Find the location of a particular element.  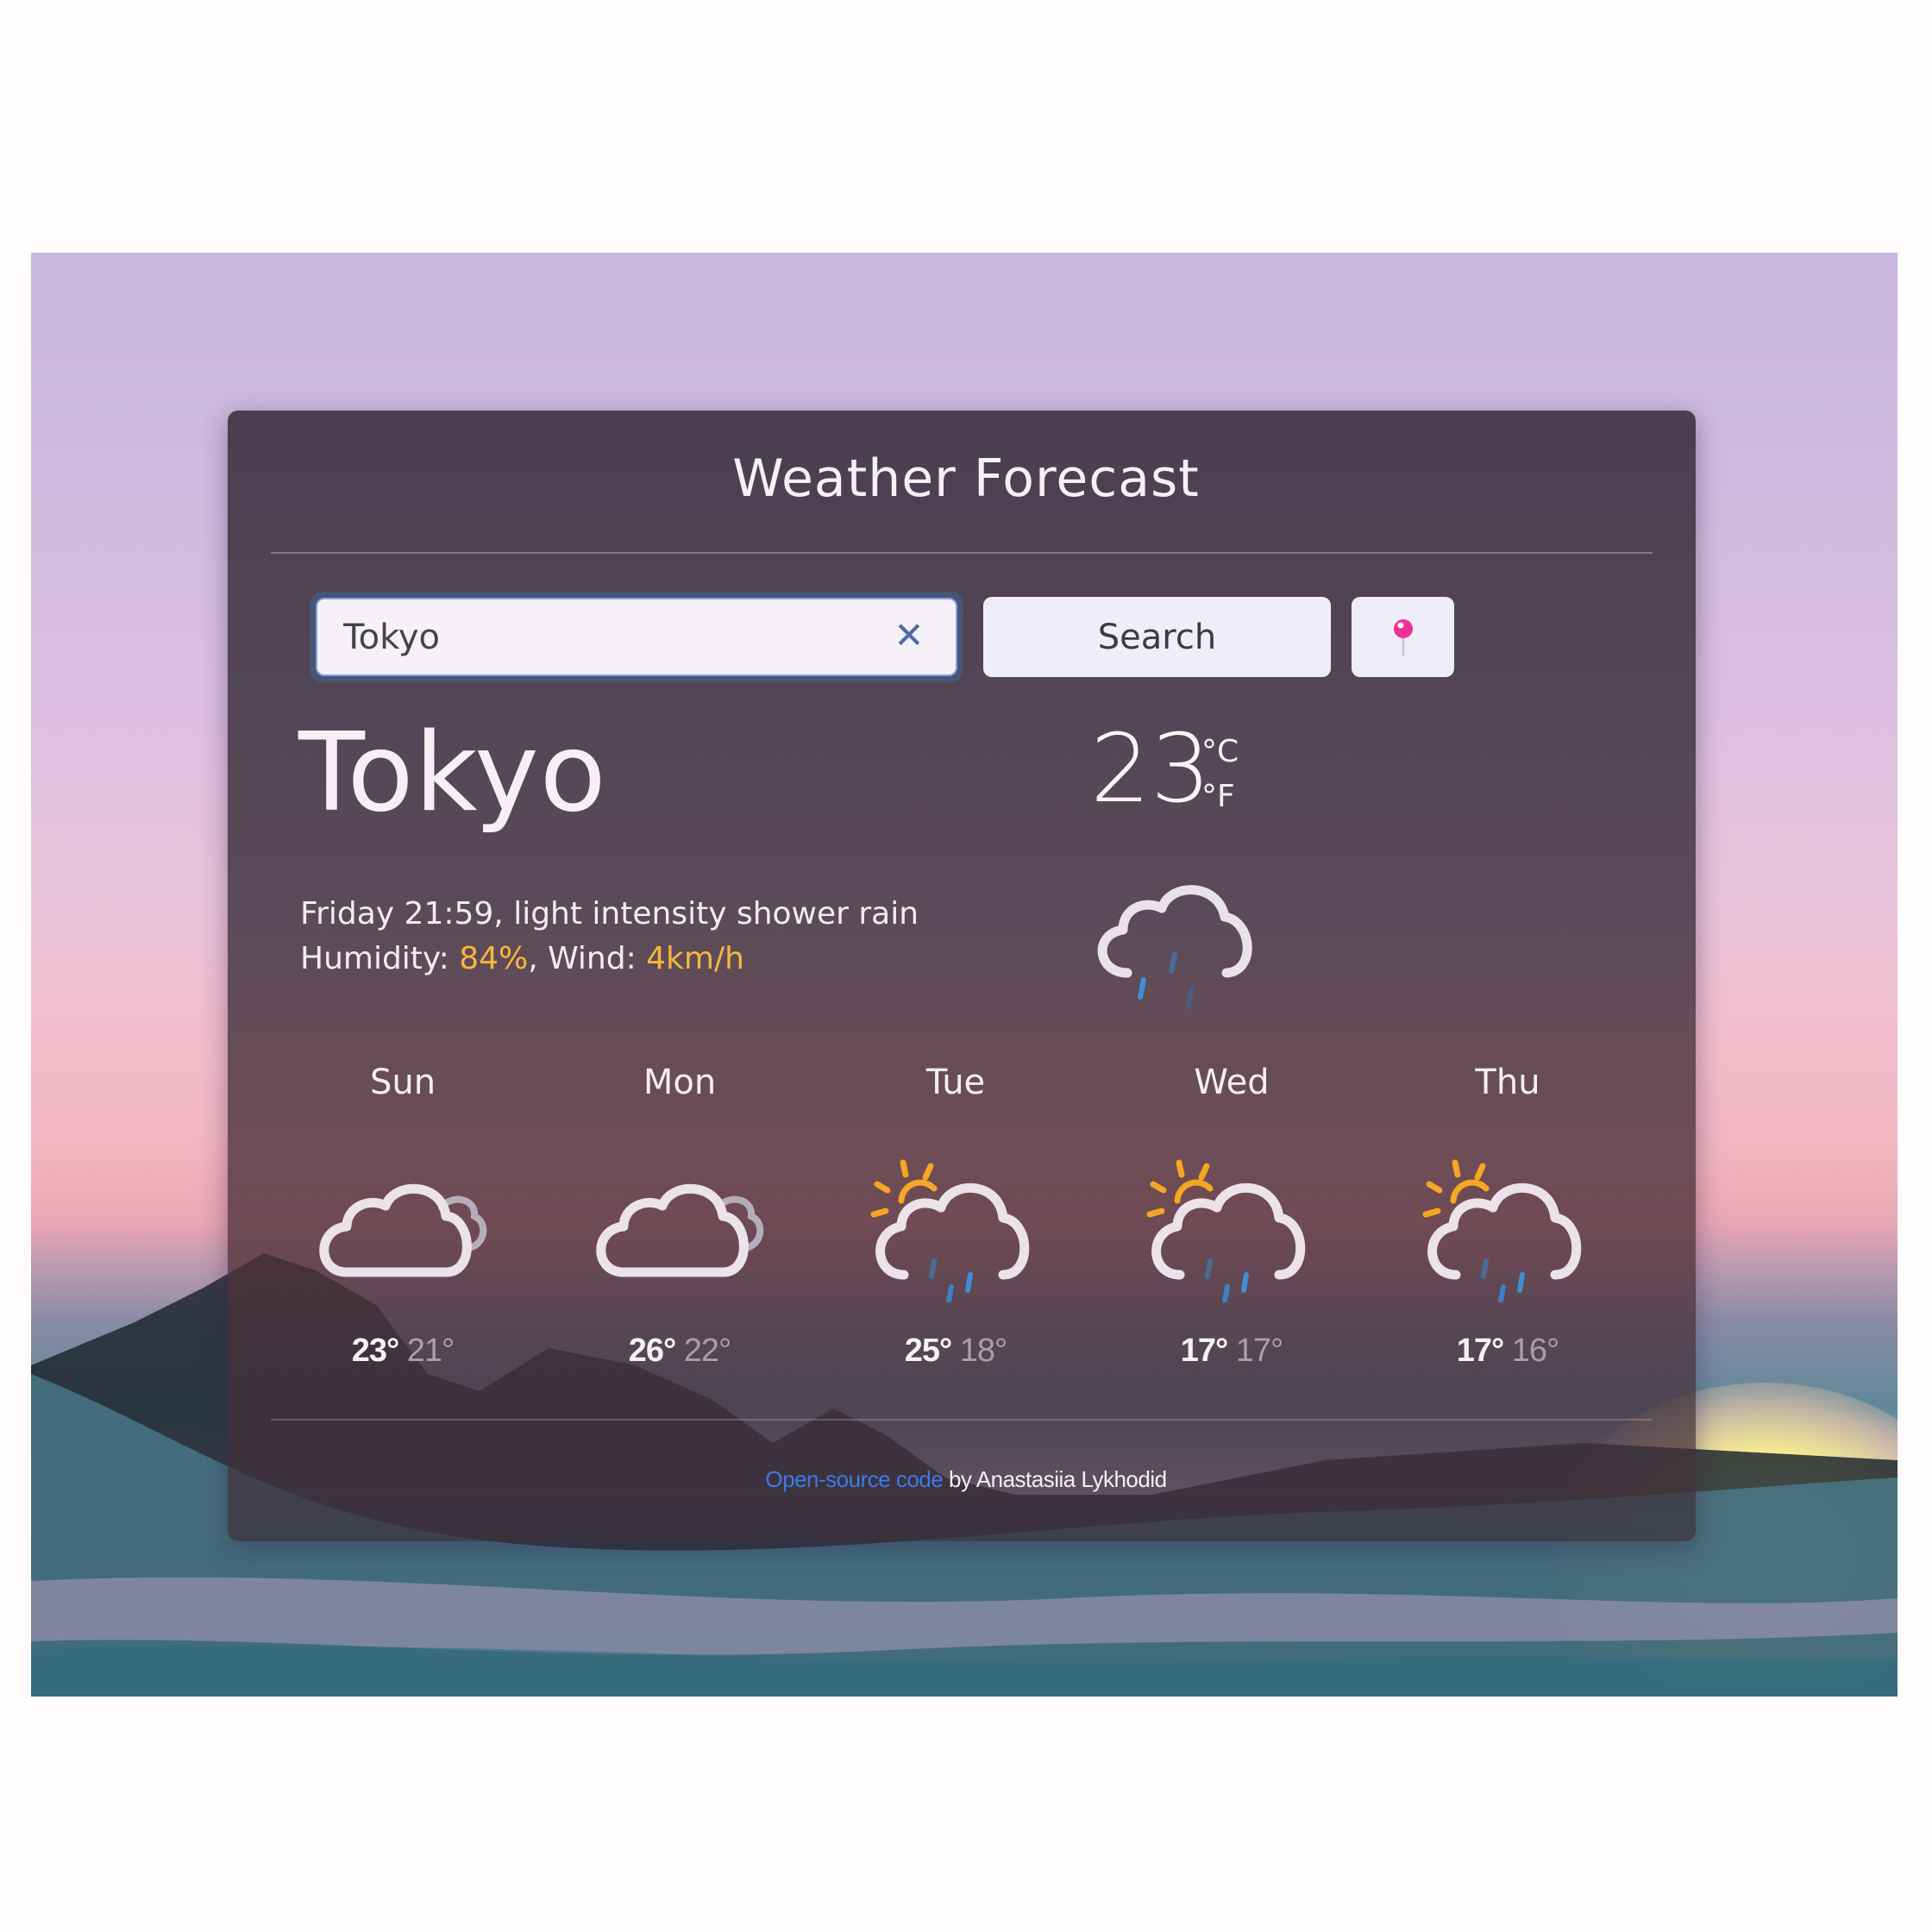

forecast-day-name: Tue is located at coordinates (956, 1082).